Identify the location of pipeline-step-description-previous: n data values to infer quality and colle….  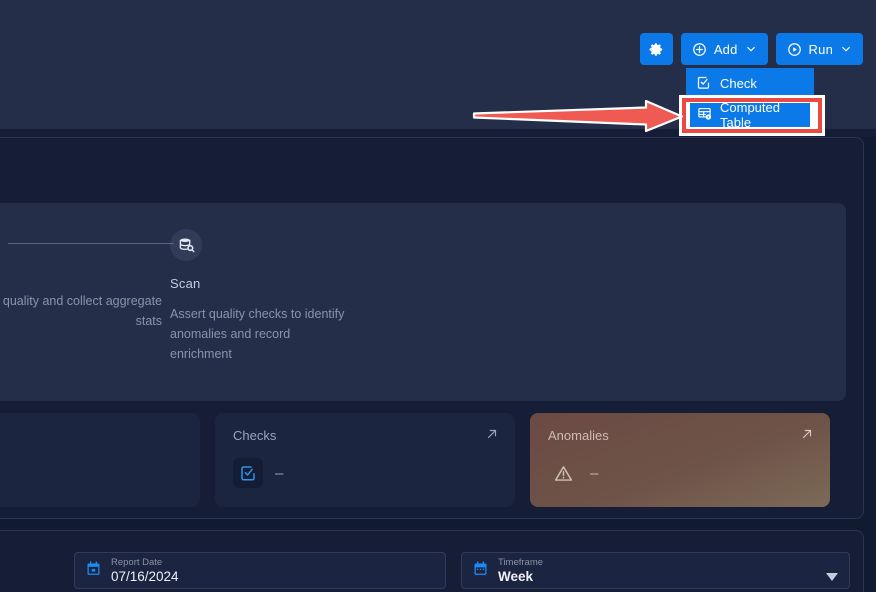
(81, 311).